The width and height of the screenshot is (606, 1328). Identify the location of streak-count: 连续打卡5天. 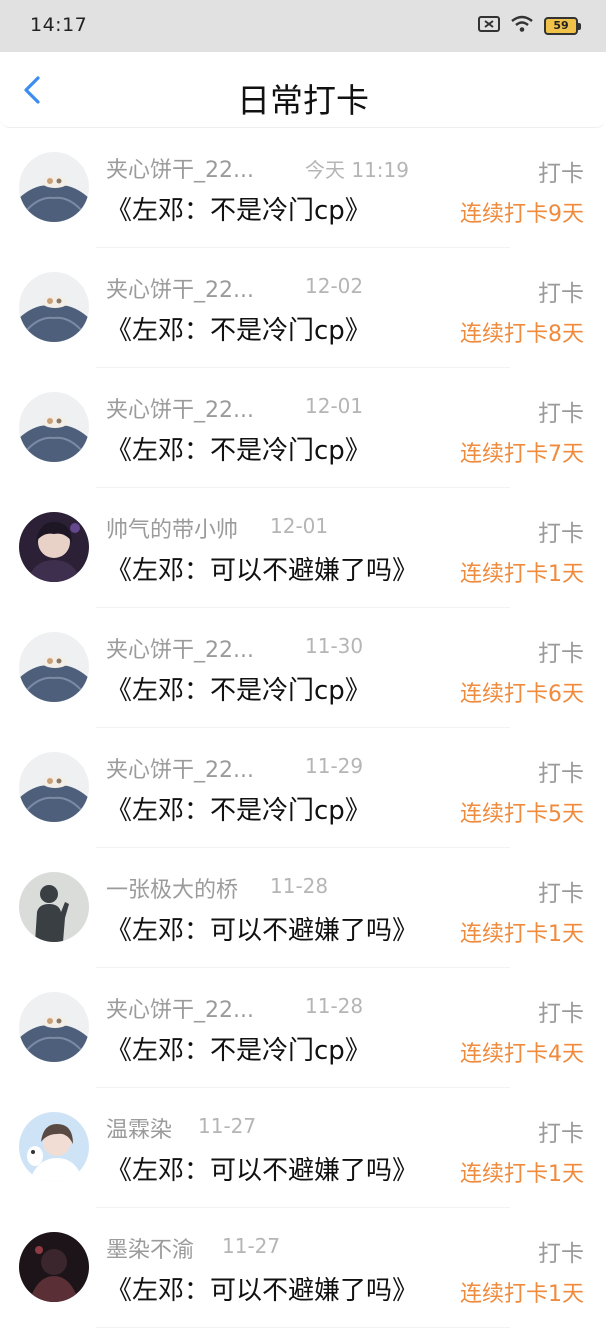
(522, 814).